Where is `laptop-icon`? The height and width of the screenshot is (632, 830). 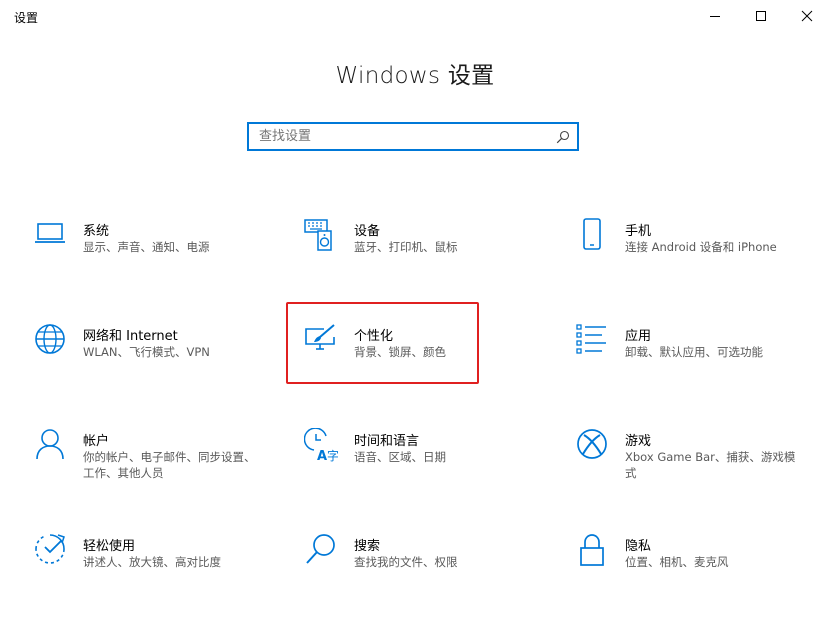 laptop-icon is located at coordinates (50, 238).